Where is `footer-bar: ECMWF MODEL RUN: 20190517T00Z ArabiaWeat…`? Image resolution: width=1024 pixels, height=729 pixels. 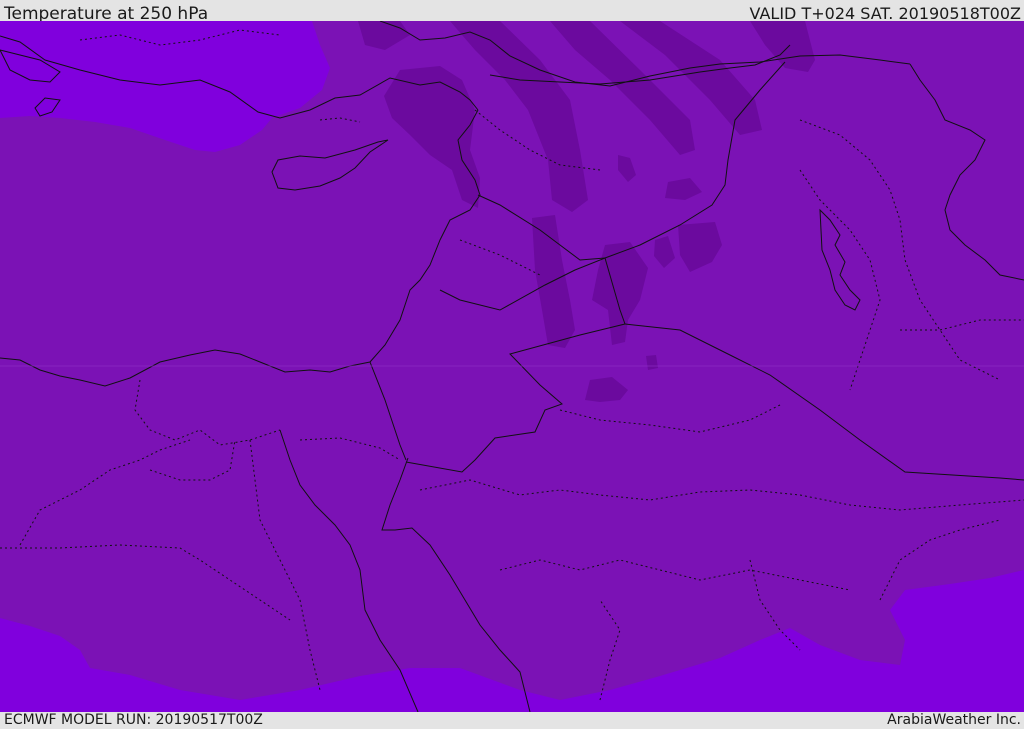
footer-bar: ECMWF MODEL RUN: 20190517T00Z ArabiaWeat… is located at coordinates (512, 720).